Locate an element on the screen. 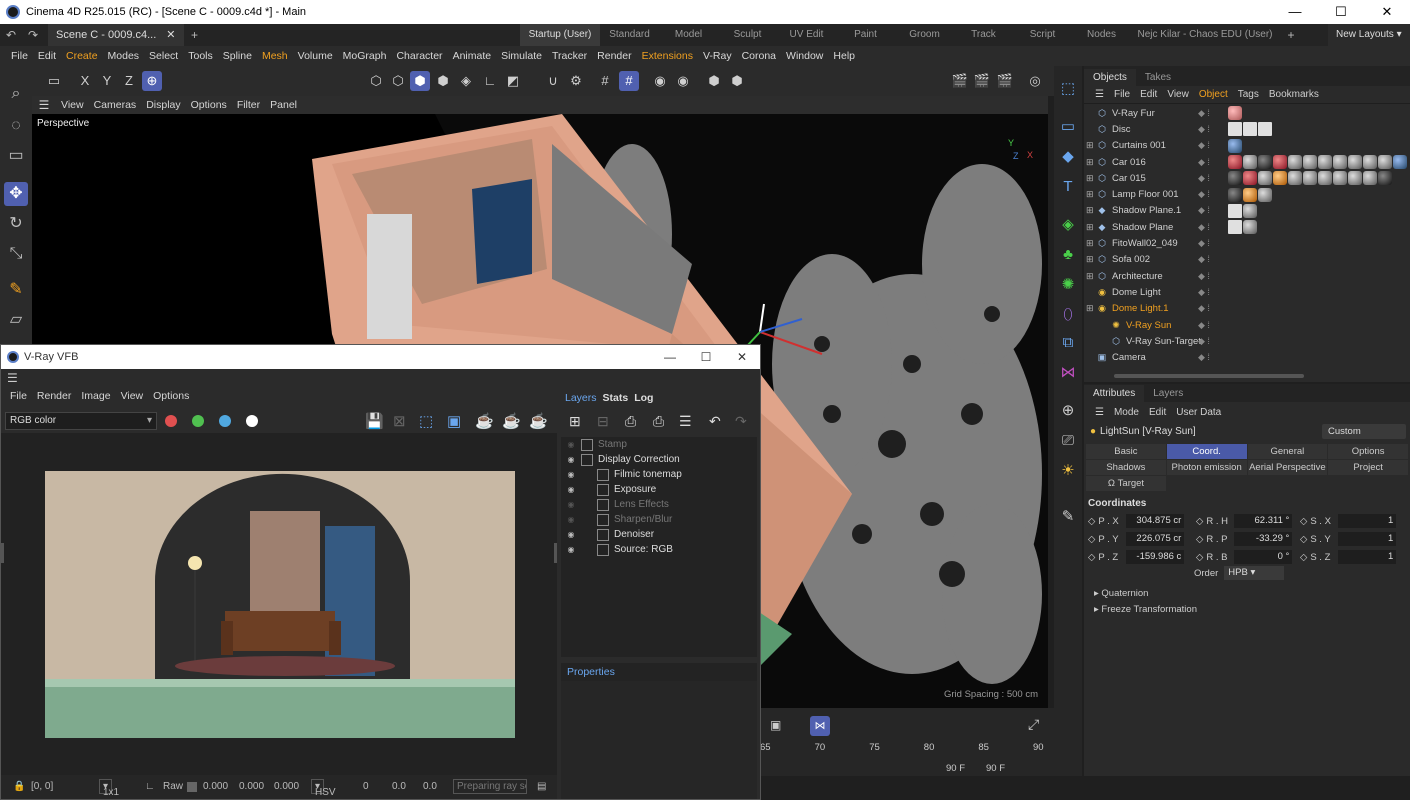 This screenshot has width=1410, height=800. left-splitter is located at coordinates (2, 553).